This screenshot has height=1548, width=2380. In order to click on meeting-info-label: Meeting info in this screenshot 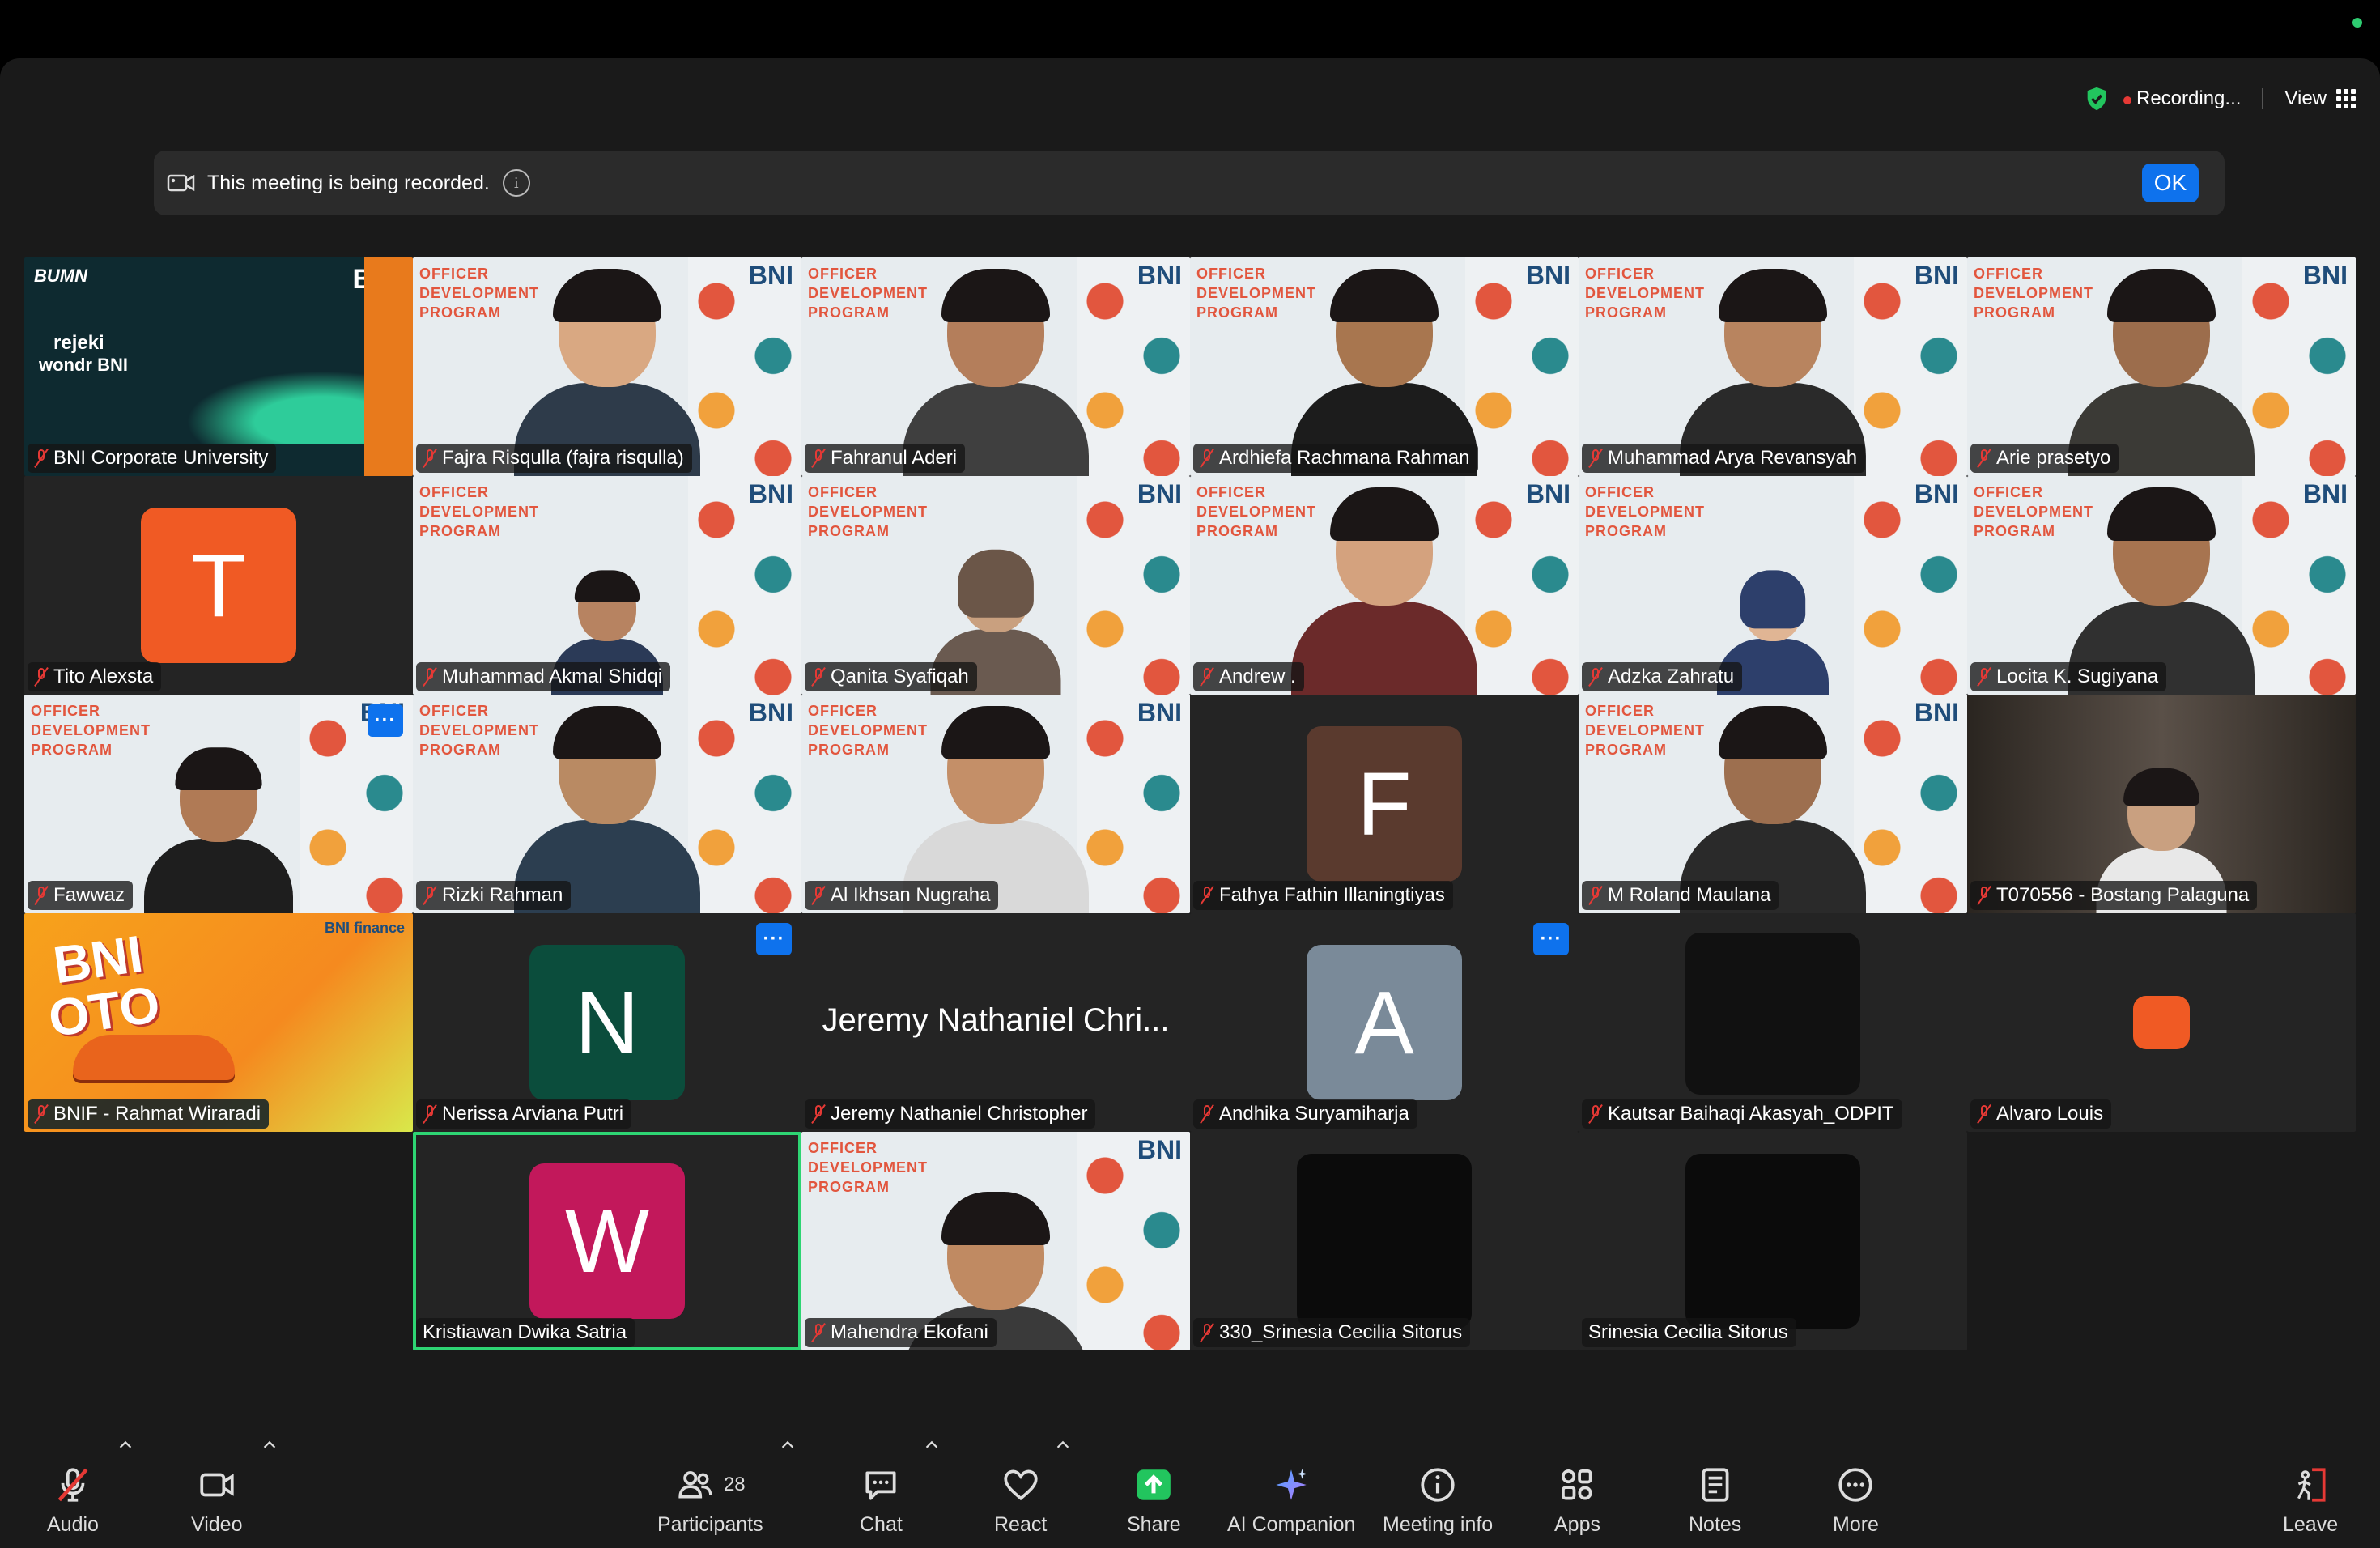, I will do `click(1438, 1524)`.